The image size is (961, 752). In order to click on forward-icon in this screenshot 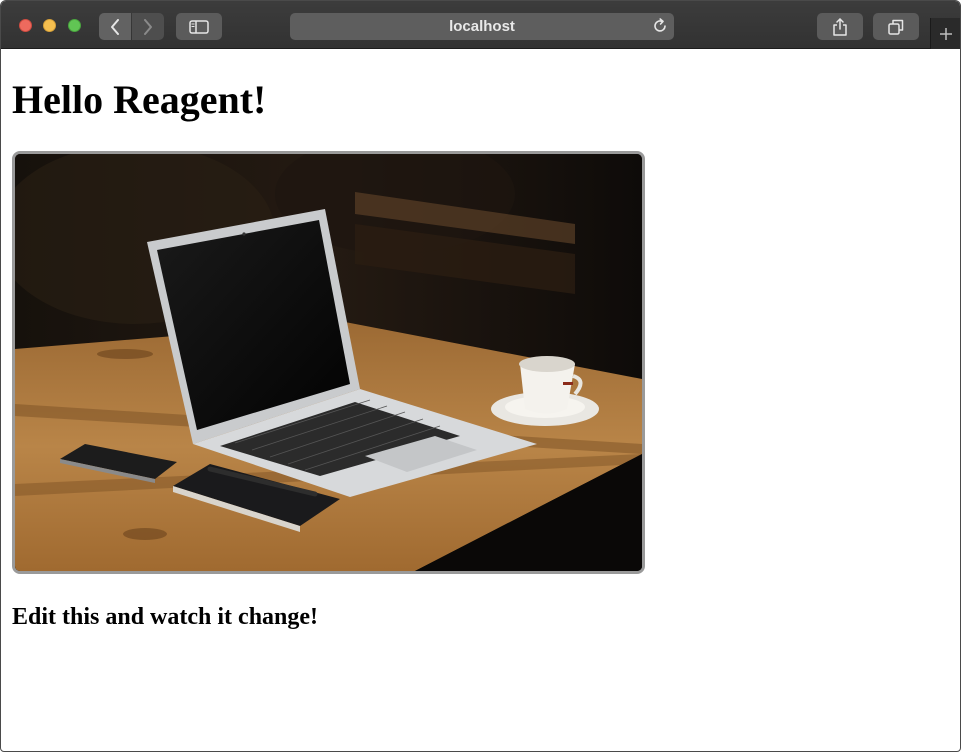, I will do `click(148, 26)`.